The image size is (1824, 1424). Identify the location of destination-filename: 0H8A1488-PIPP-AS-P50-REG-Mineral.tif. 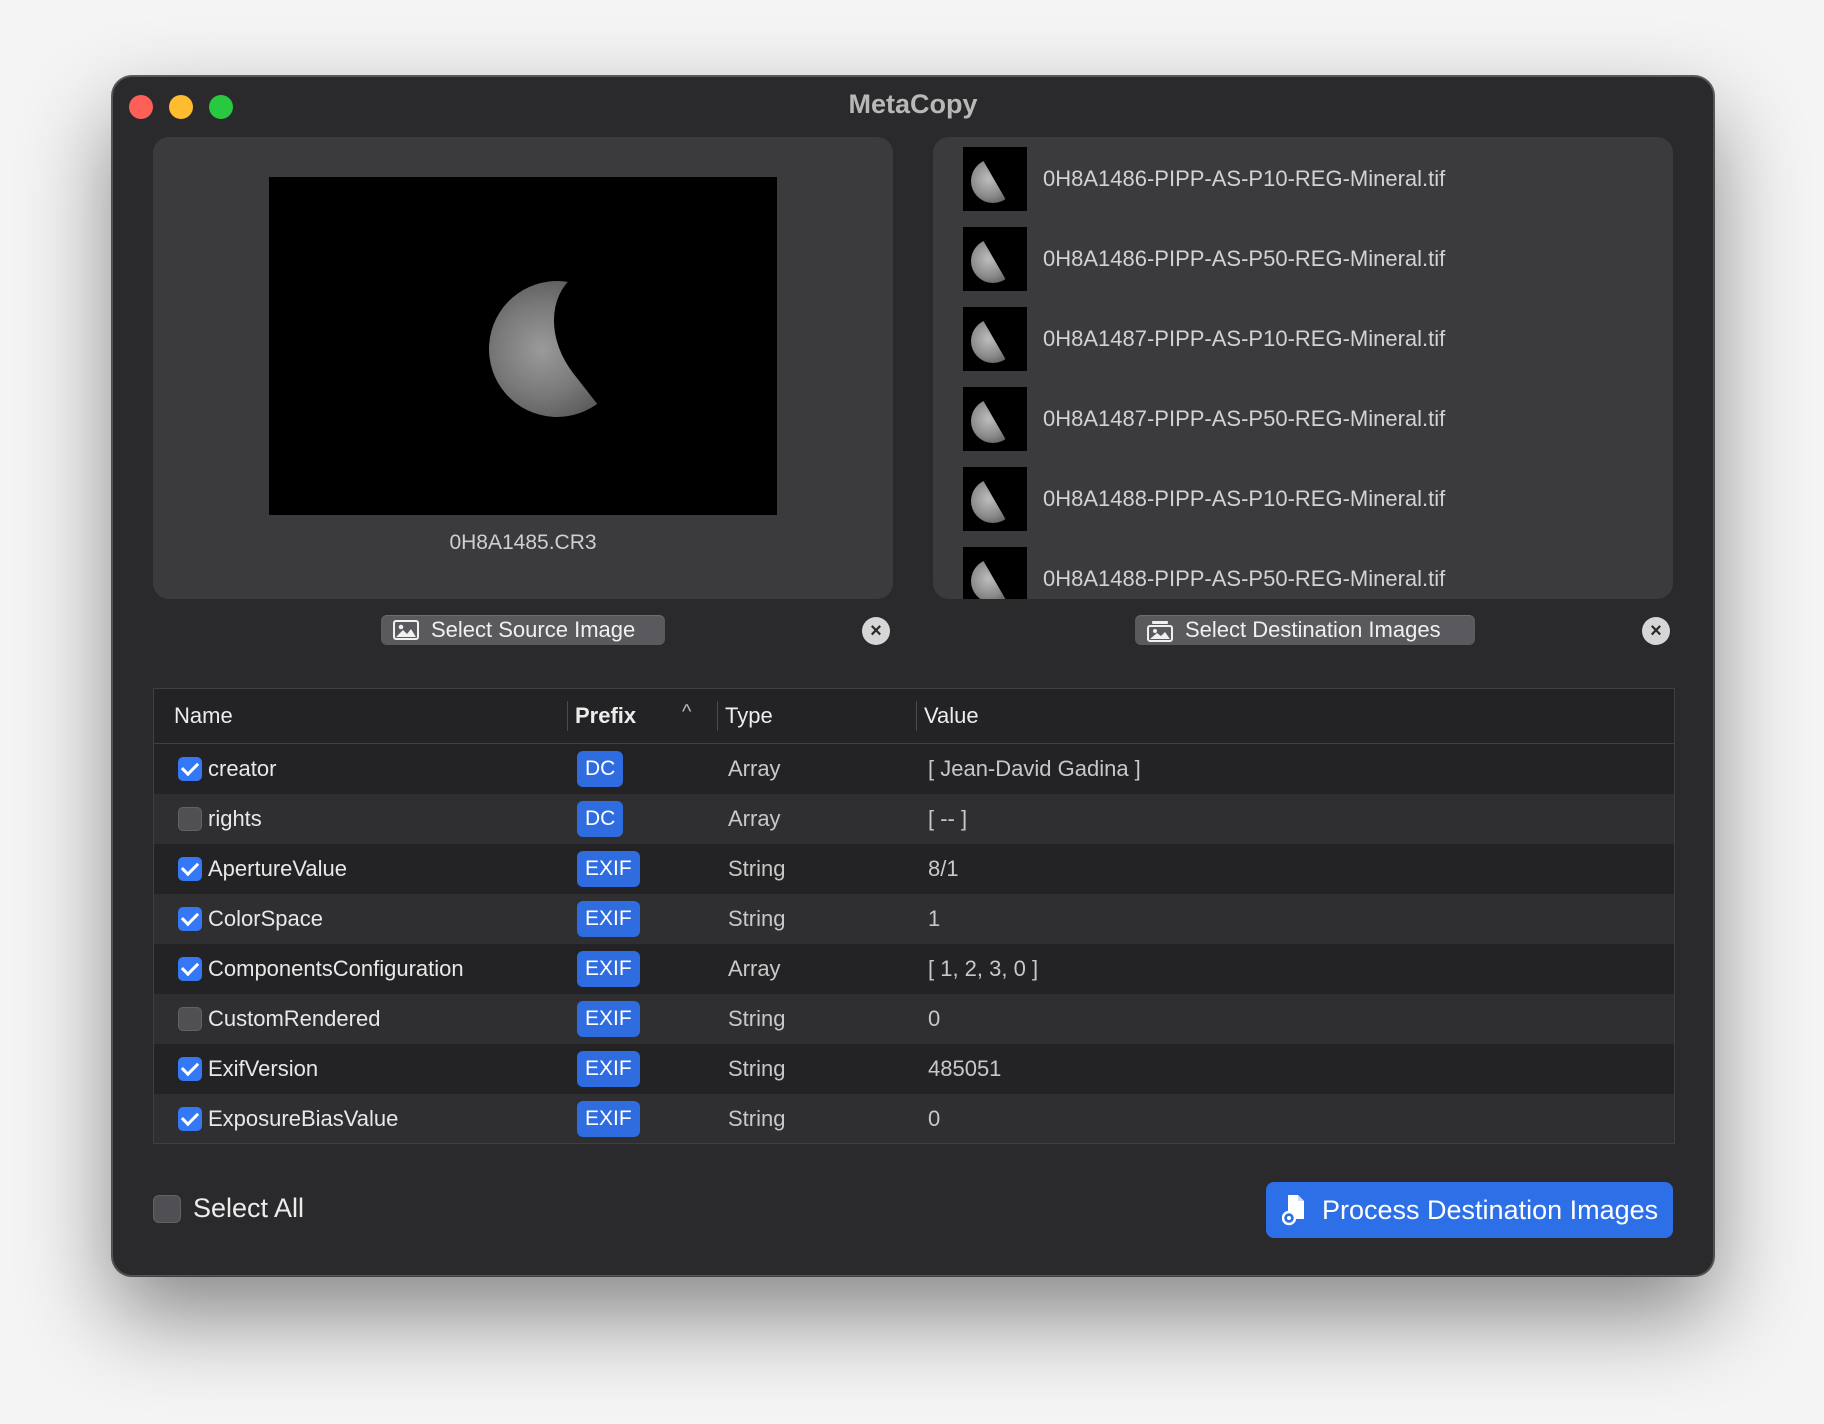
(1244, 578).